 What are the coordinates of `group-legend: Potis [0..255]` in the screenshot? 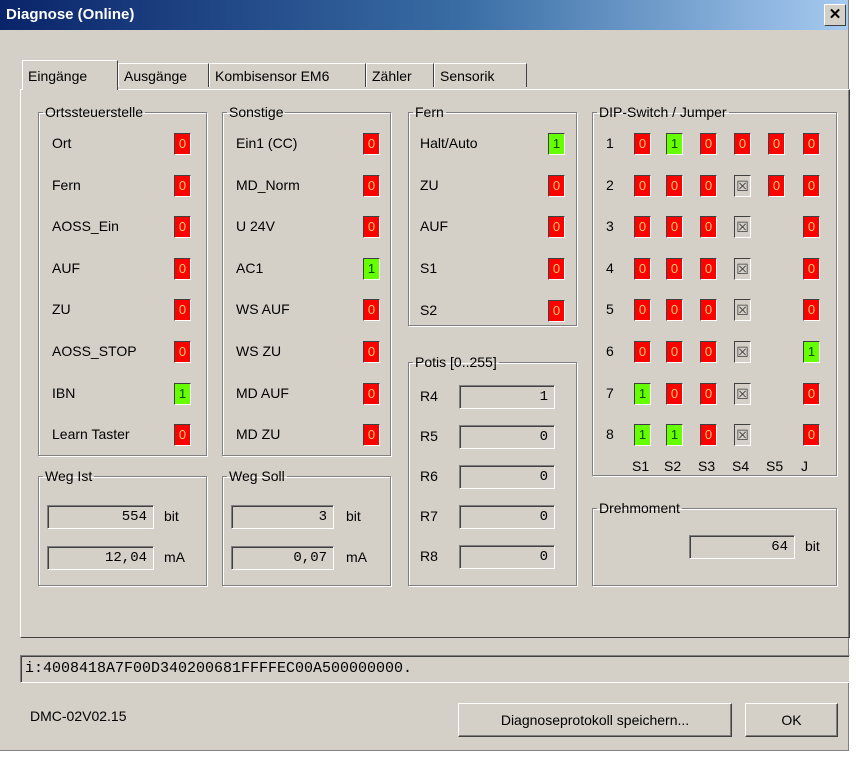 It's located at (456, 362).